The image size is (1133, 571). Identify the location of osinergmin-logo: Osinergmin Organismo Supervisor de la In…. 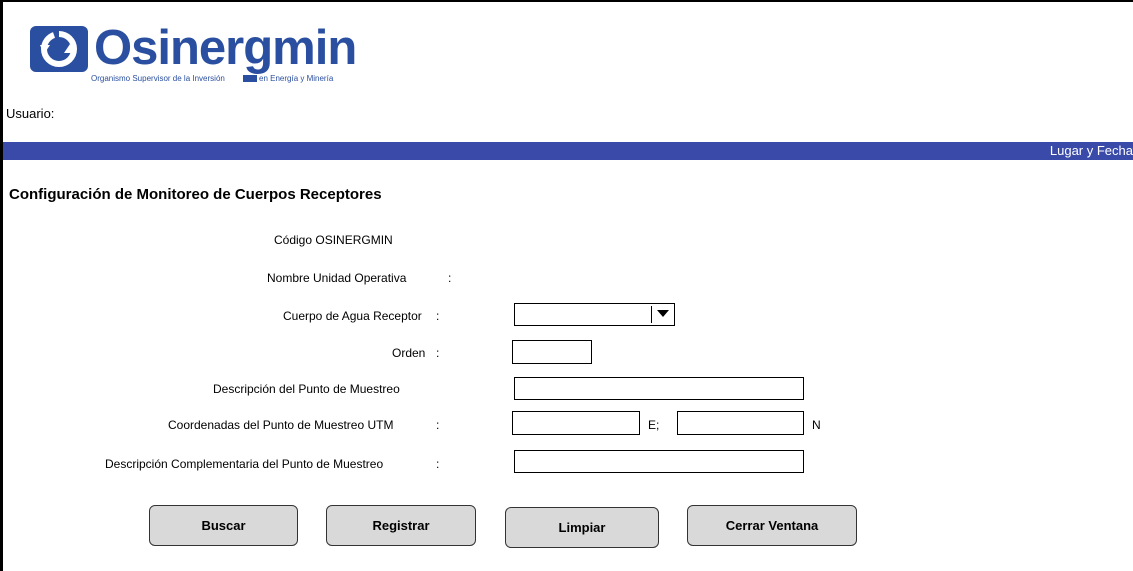
(218, 53).